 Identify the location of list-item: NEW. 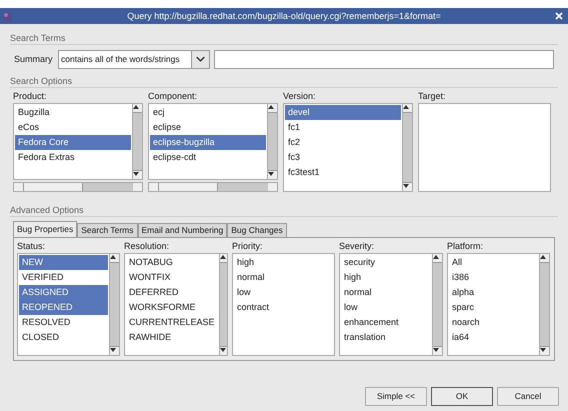
(63, 262).